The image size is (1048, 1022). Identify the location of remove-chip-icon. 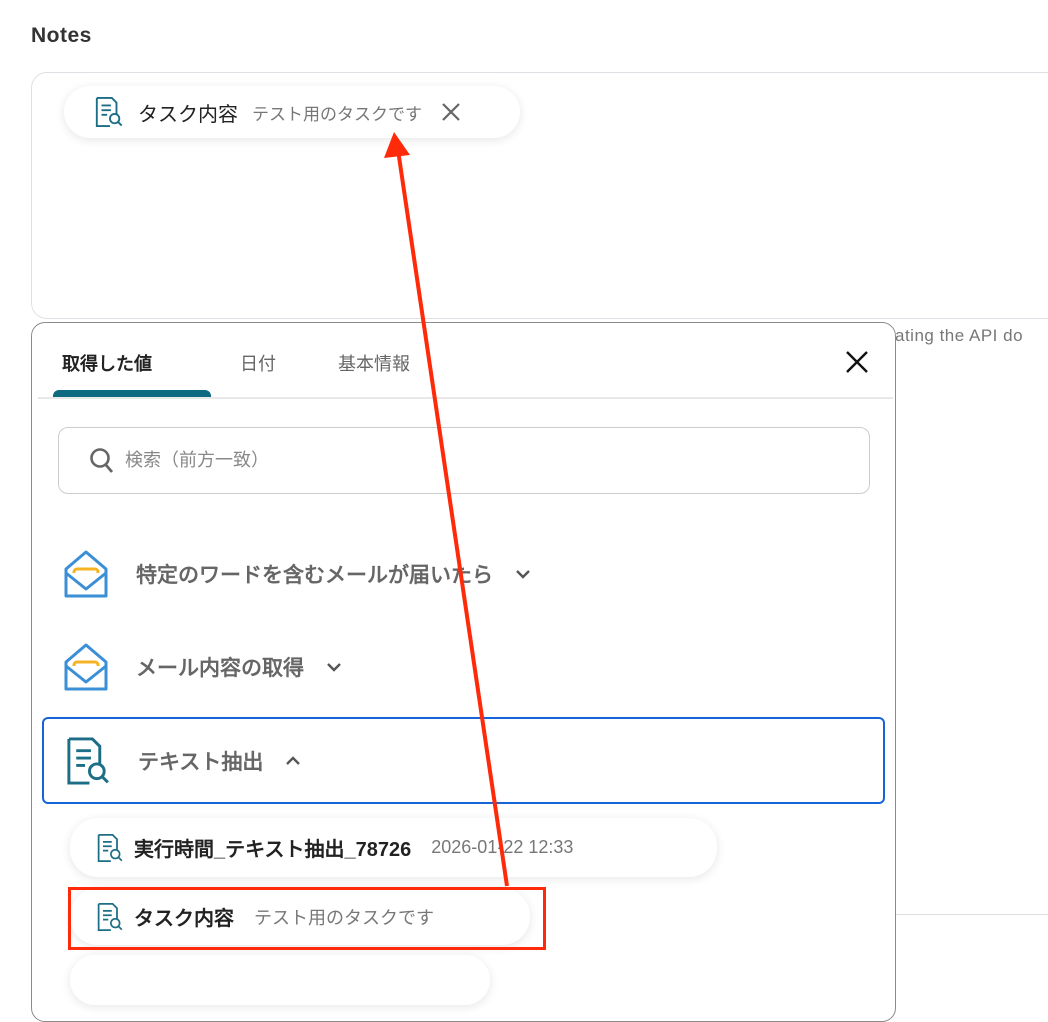
(451, 112).